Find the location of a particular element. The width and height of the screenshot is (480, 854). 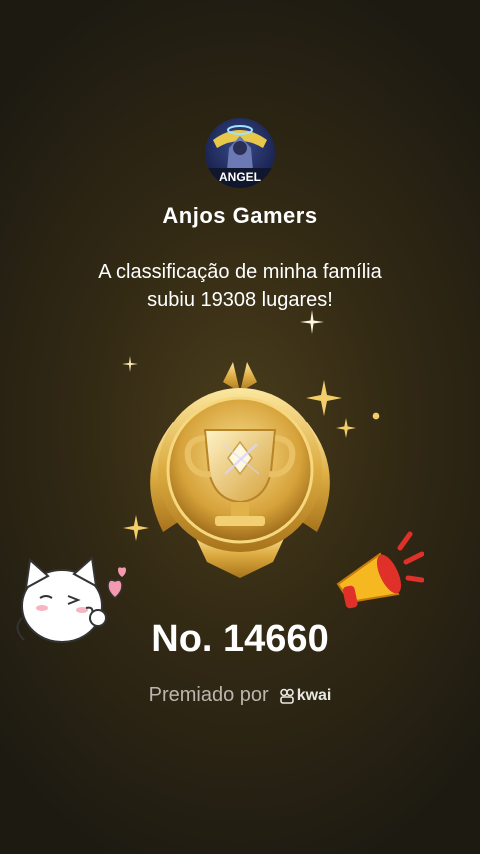

family-avatar: ANGEL is located at coordinates (240, 153).